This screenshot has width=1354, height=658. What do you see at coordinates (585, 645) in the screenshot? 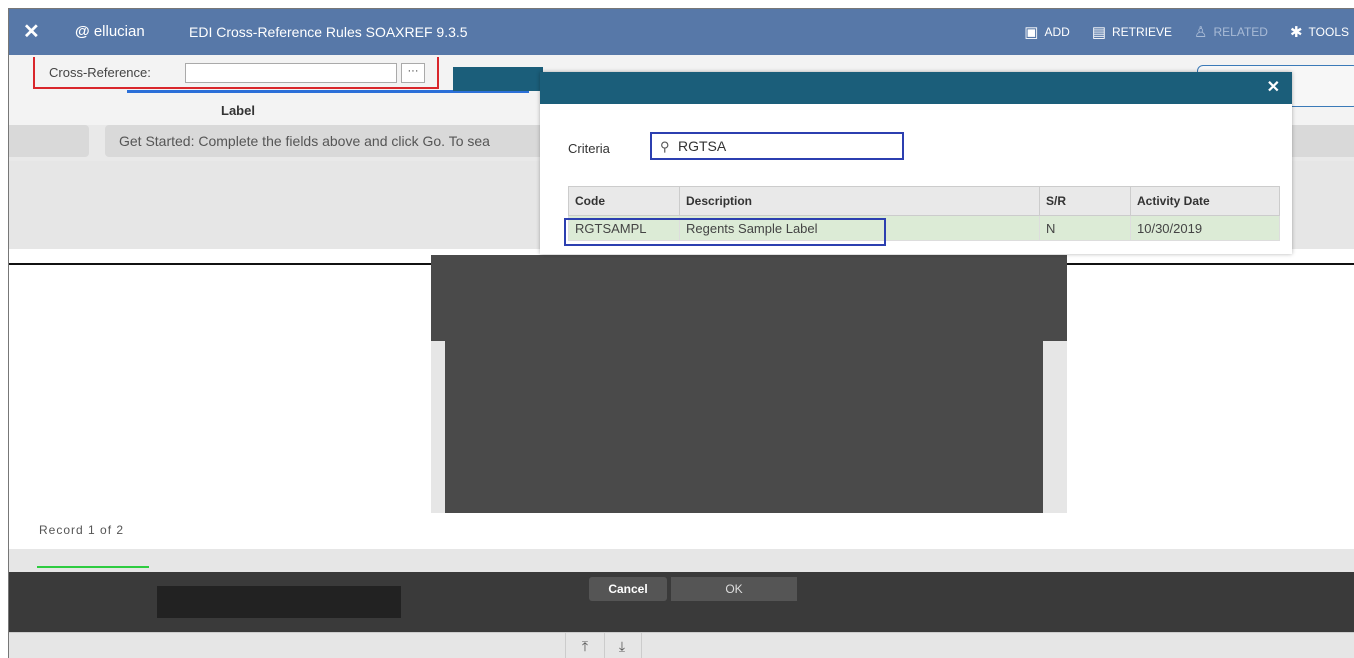
I see `scroll-top-icon: ⤒` at bounding box center [585, 645].